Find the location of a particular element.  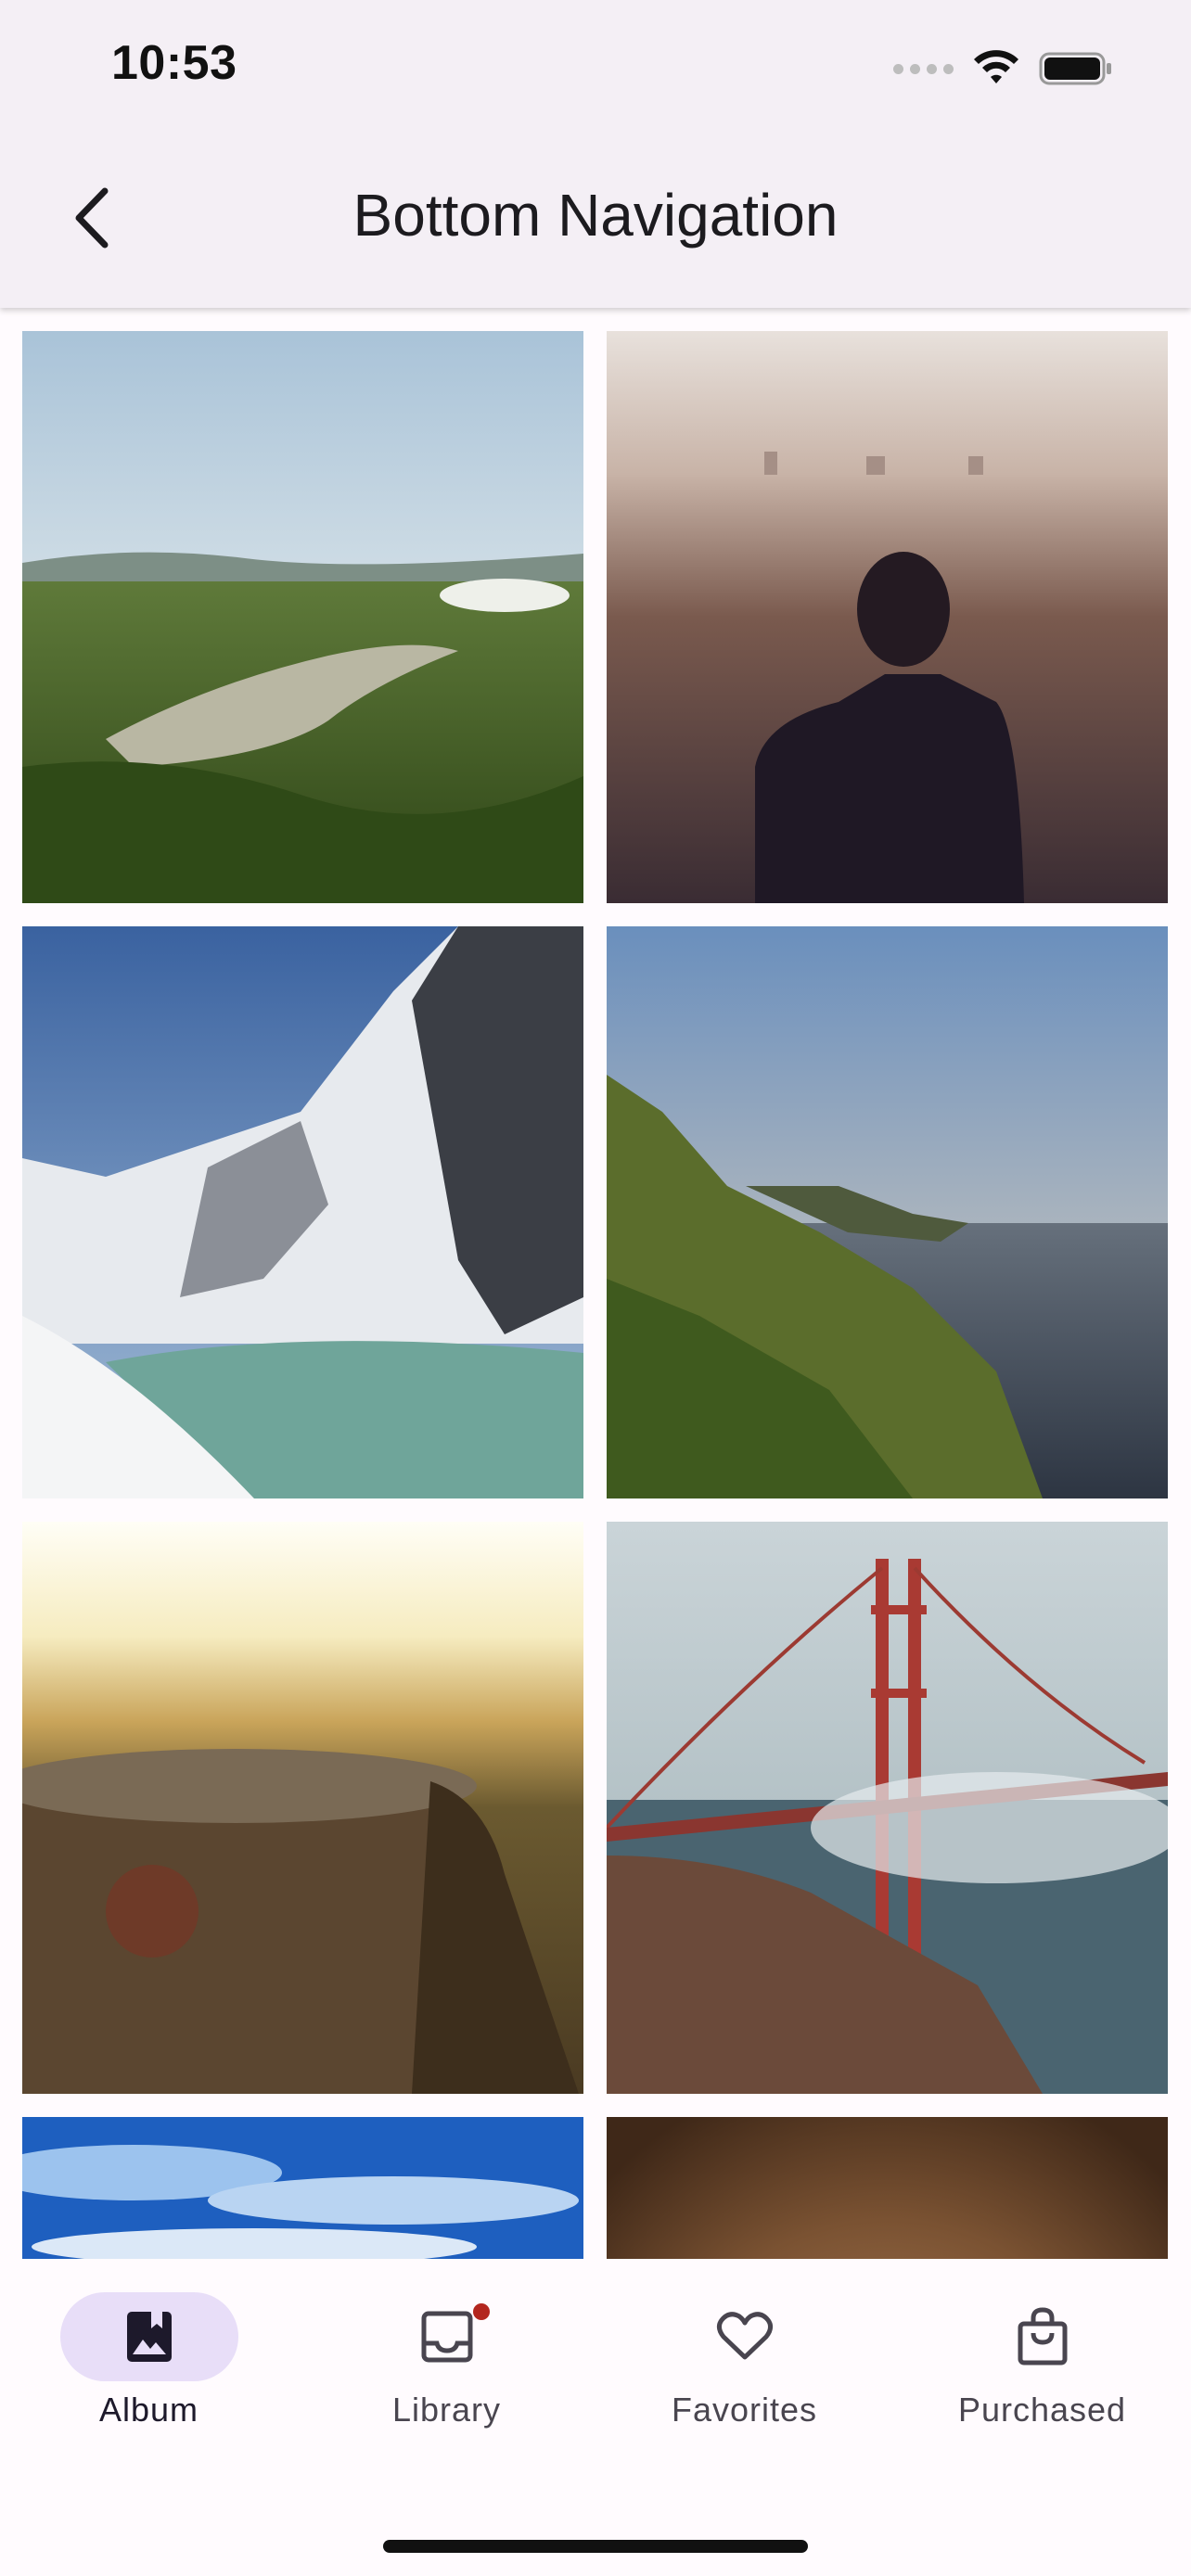

bottom-navigation-items: Album Library Favorites Purchased is located at coordinates (595, 2370).